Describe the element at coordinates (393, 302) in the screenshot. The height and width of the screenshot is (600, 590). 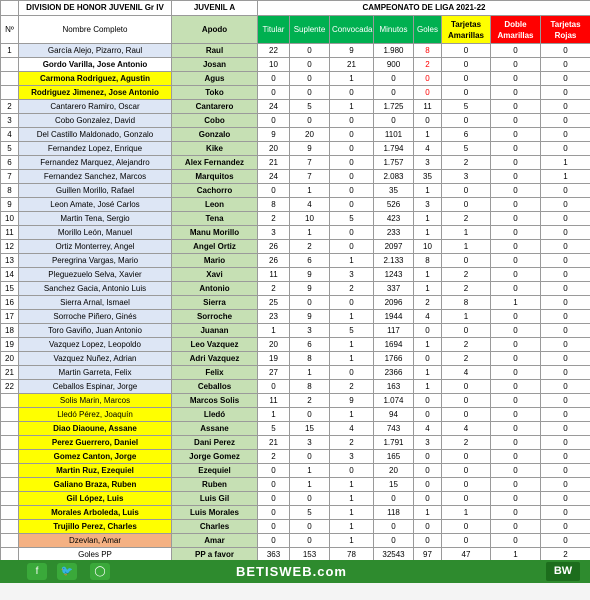
I see `player-minutes: 2096` at that location.